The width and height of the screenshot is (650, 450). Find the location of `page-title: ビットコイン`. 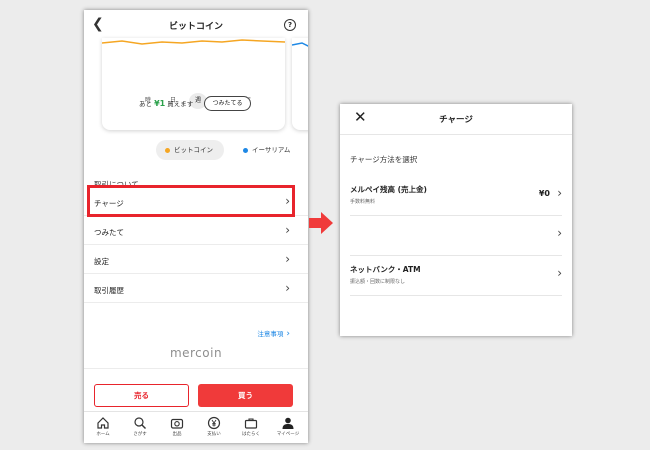

page-title: ビットコイン is located at coordinates (195, 27).